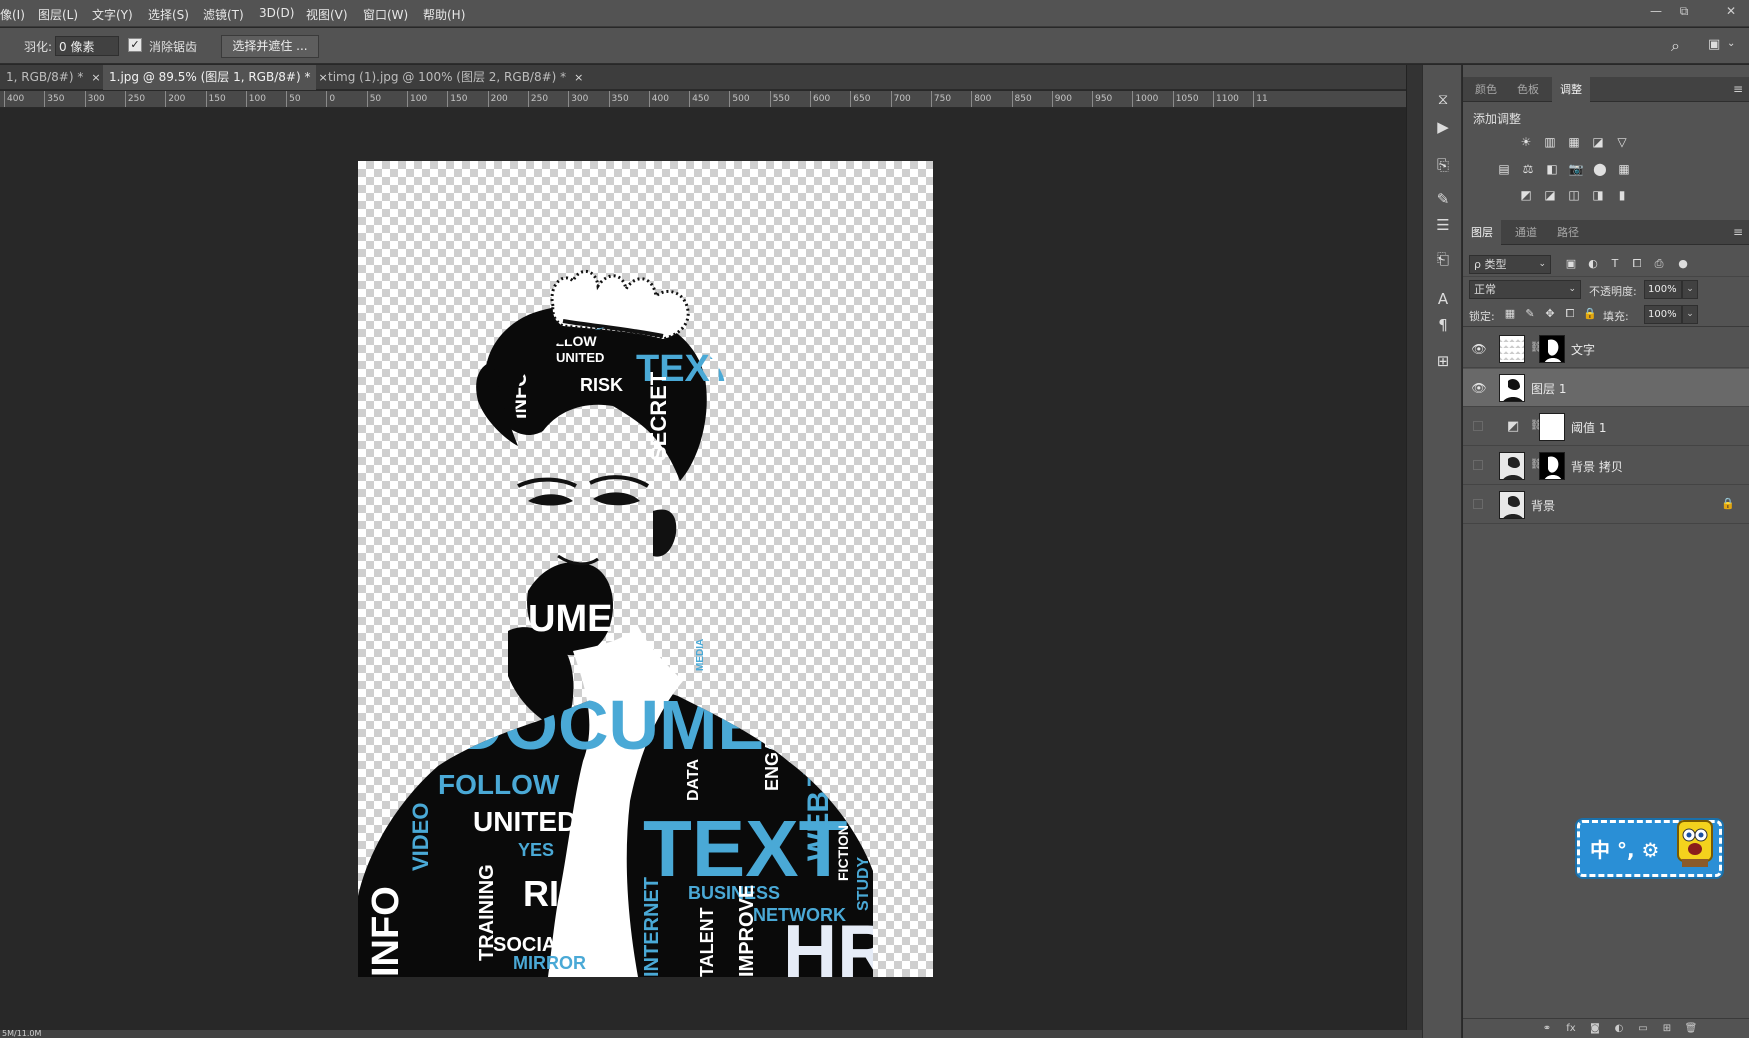  I want to click on layer-row: ◩ ⛓ 阈值 1, so click(1606, 427).